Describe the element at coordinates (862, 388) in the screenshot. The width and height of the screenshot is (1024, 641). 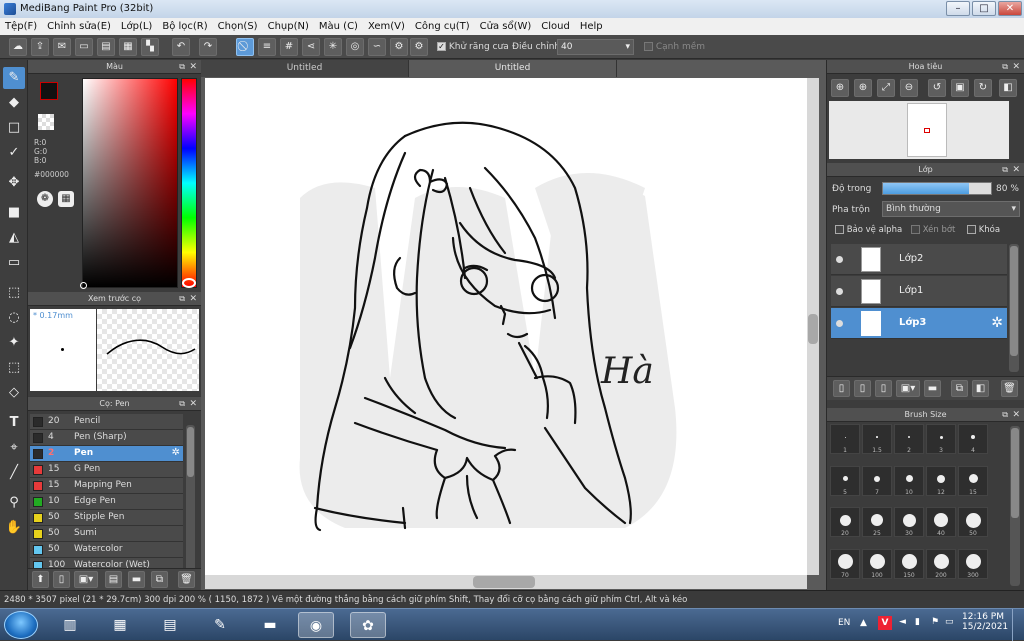
I see `new-halftone-layer-icon: ▯` at that location.